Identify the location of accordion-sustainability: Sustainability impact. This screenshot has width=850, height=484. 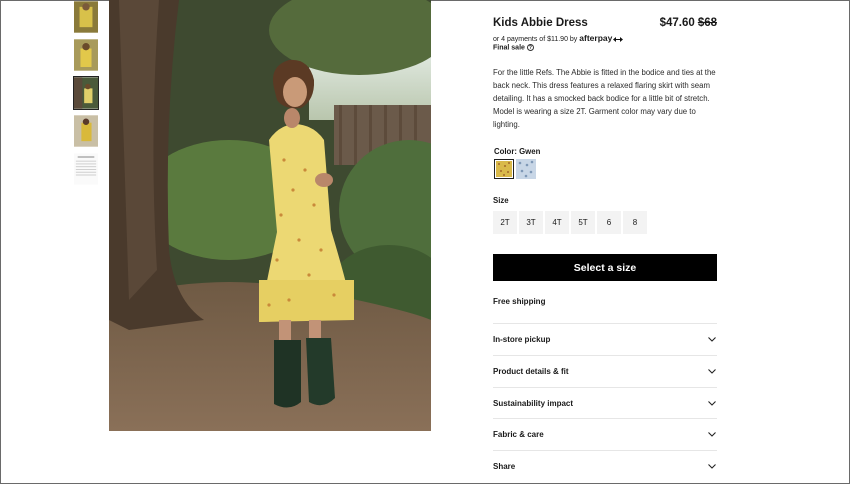
(605, 403).